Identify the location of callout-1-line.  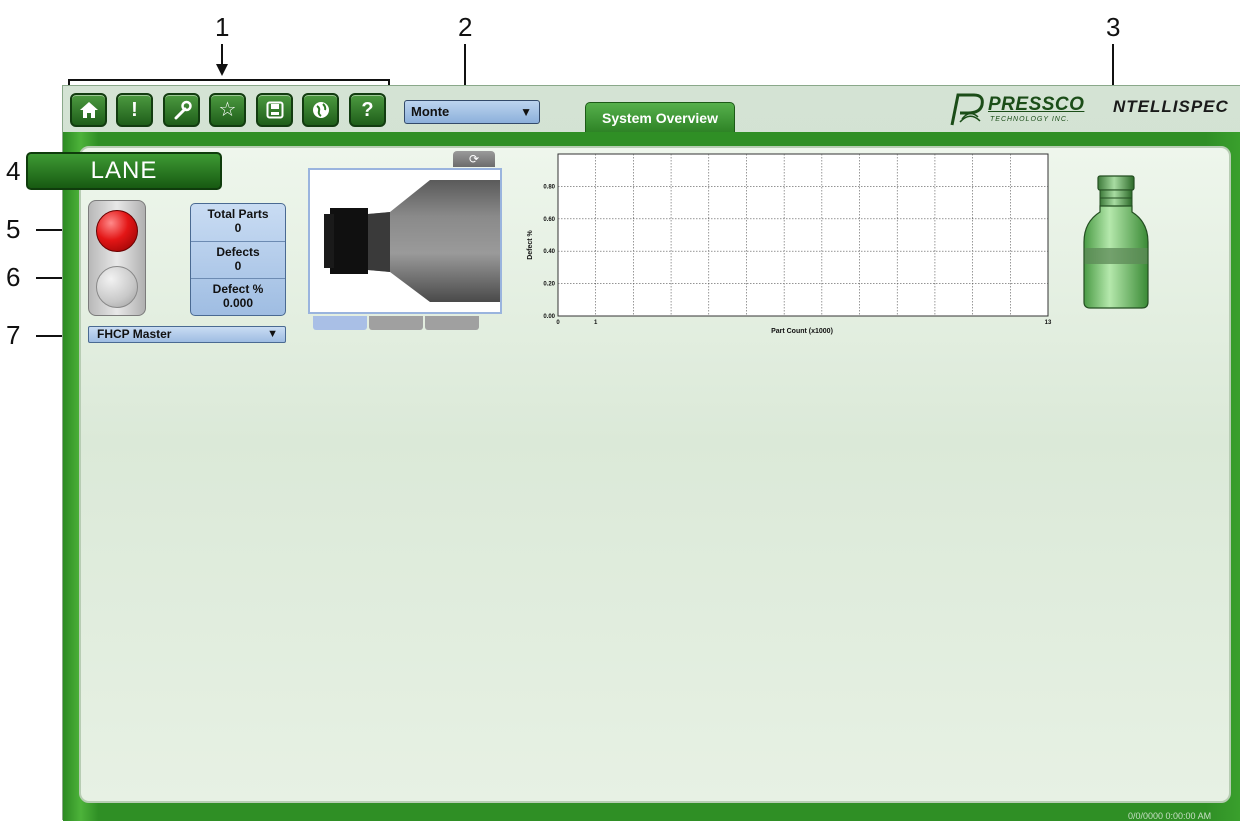
(222, 55).